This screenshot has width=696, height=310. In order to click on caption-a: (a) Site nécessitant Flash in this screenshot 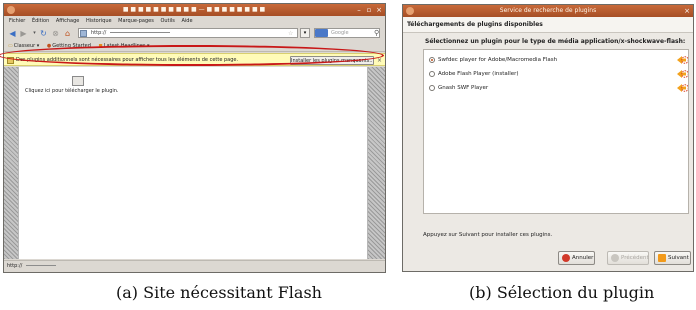, I will do `click(219, 292)`.